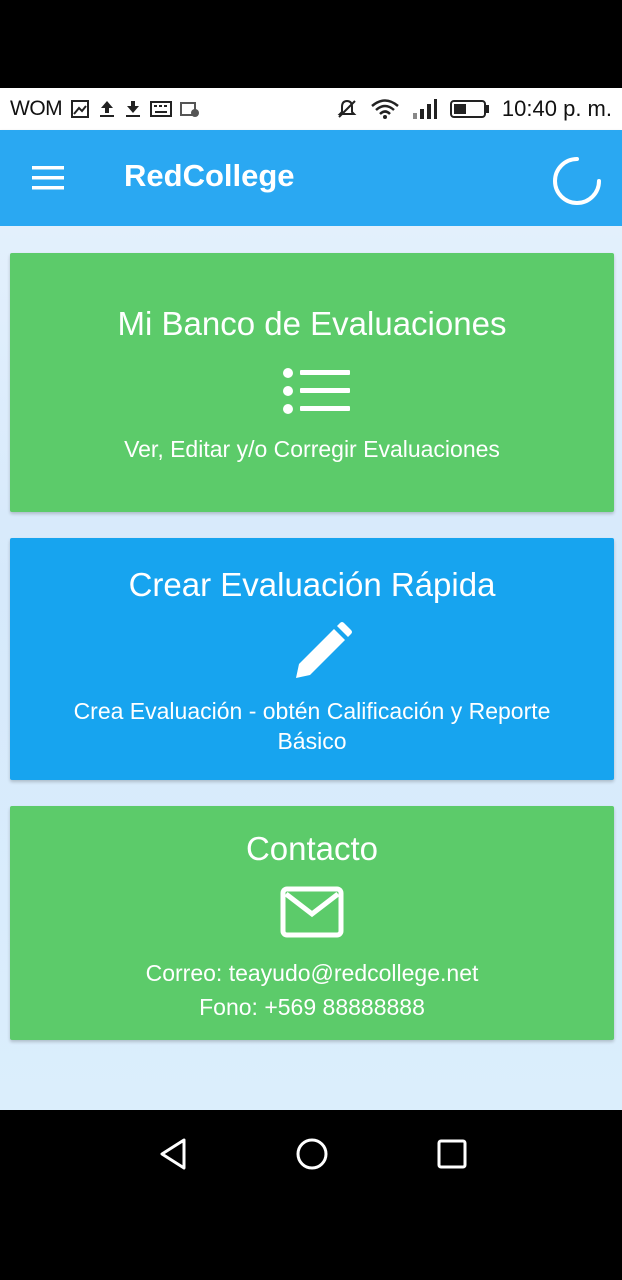 The height and width of the screenshot is (1280, 622). I want to click on loading-spinner-icon, so click(577, 183).